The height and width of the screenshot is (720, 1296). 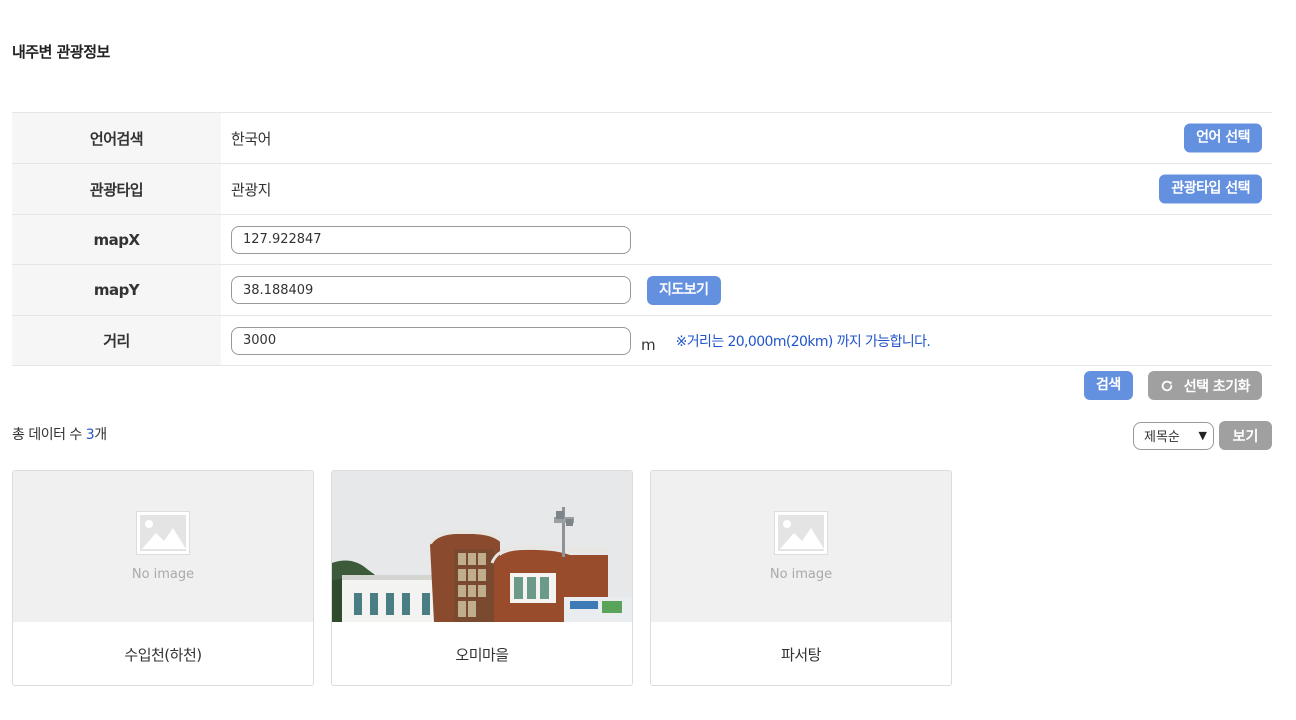 I want to click on sort-select: 제목순 ▼, so click(x=1173, y=435).